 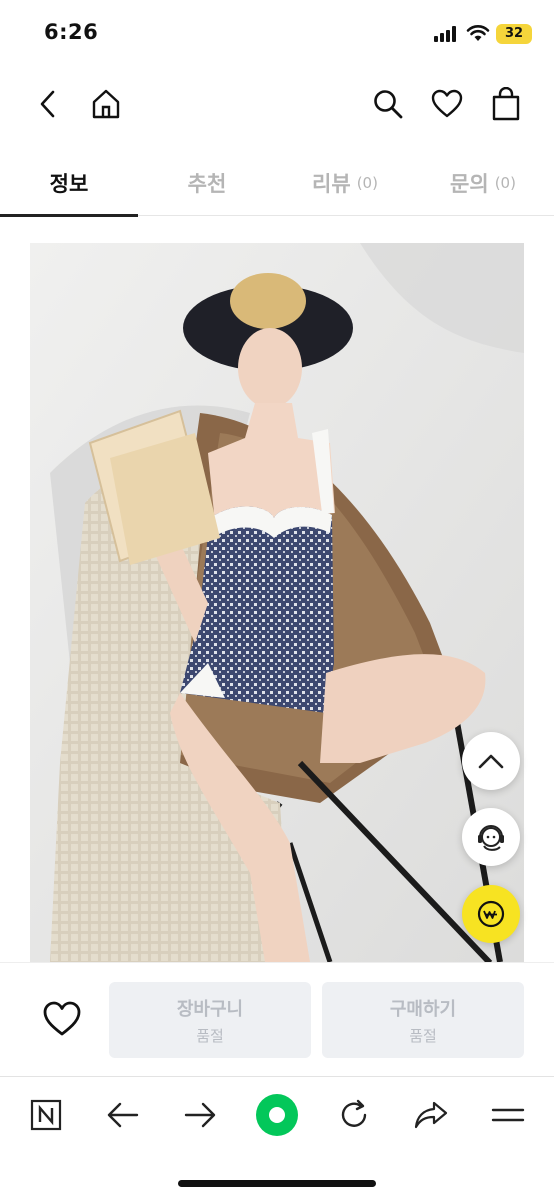 I want to click on browser-forward-button, so click(x=200, y=1115).